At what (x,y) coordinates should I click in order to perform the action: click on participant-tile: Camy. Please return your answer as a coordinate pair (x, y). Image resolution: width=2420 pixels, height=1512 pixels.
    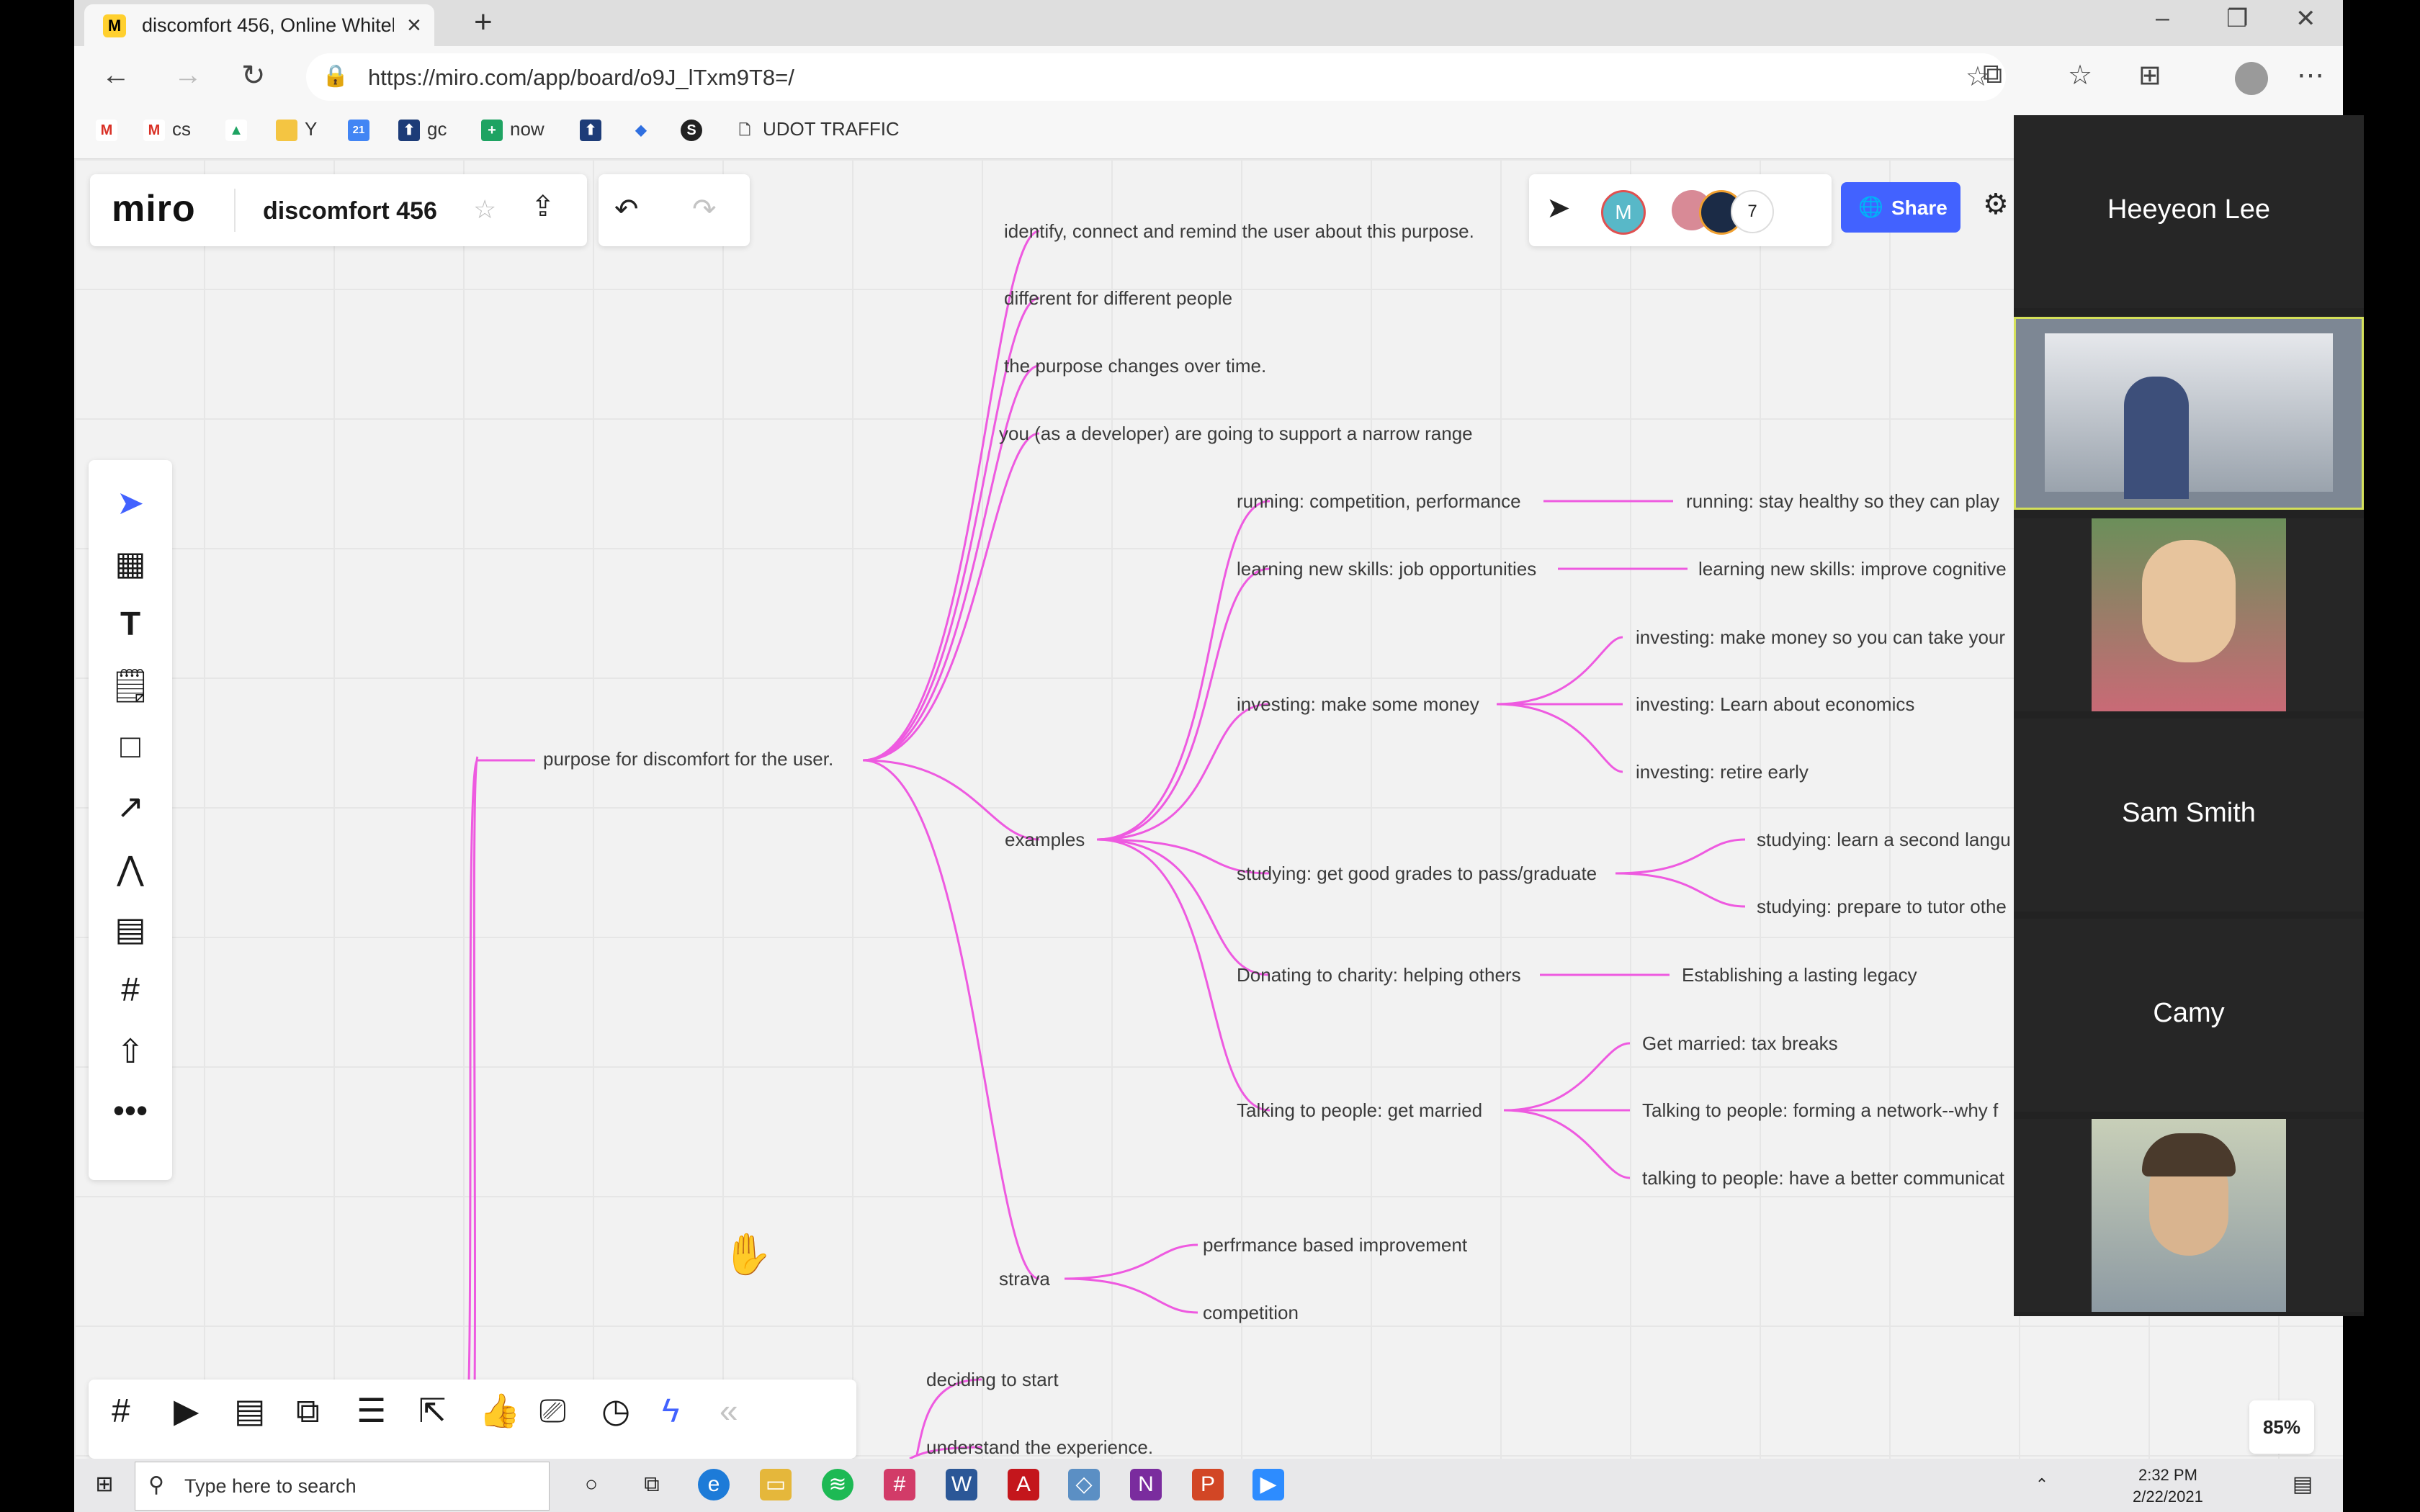
    Looking at the image, I should click on (2189, 1015).